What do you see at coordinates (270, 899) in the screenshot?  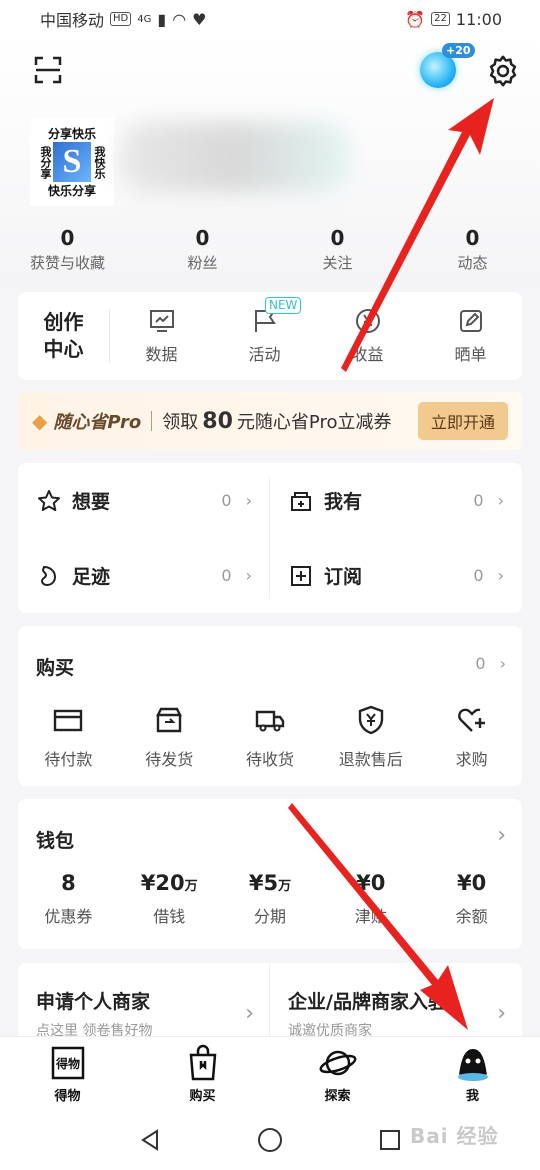 I see `wallet-installment: ¥5万 分期` at bounding box center [270, 899].